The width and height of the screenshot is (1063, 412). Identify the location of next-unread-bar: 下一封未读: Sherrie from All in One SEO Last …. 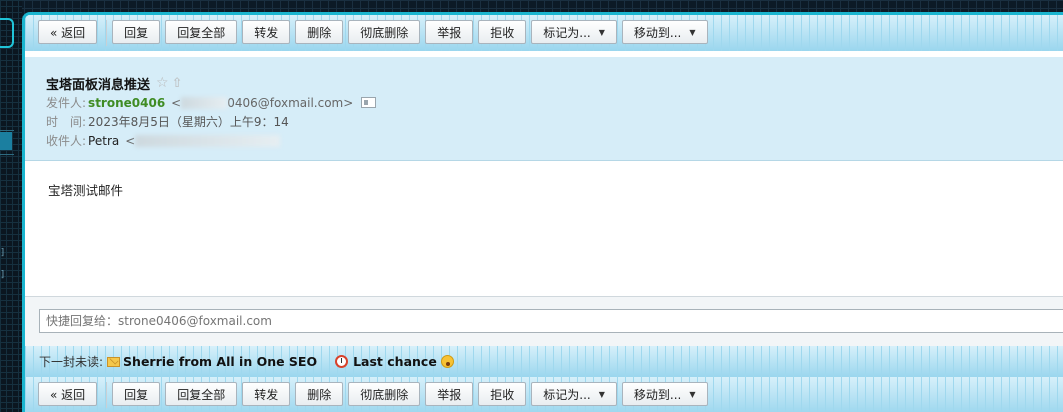
(544, 361).